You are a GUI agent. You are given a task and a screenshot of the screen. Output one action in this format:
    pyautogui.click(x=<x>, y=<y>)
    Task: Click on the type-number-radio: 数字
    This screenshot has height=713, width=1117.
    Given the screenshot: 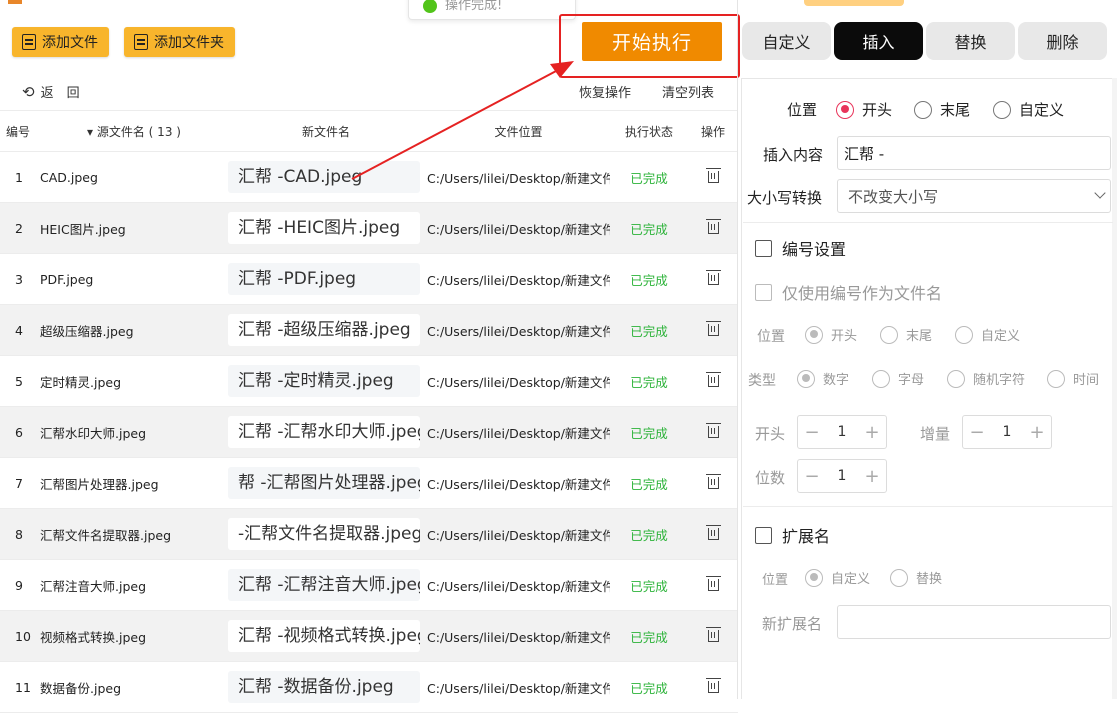 What is the action you would take?
    pyautogui.click(x=823, y=378)
    